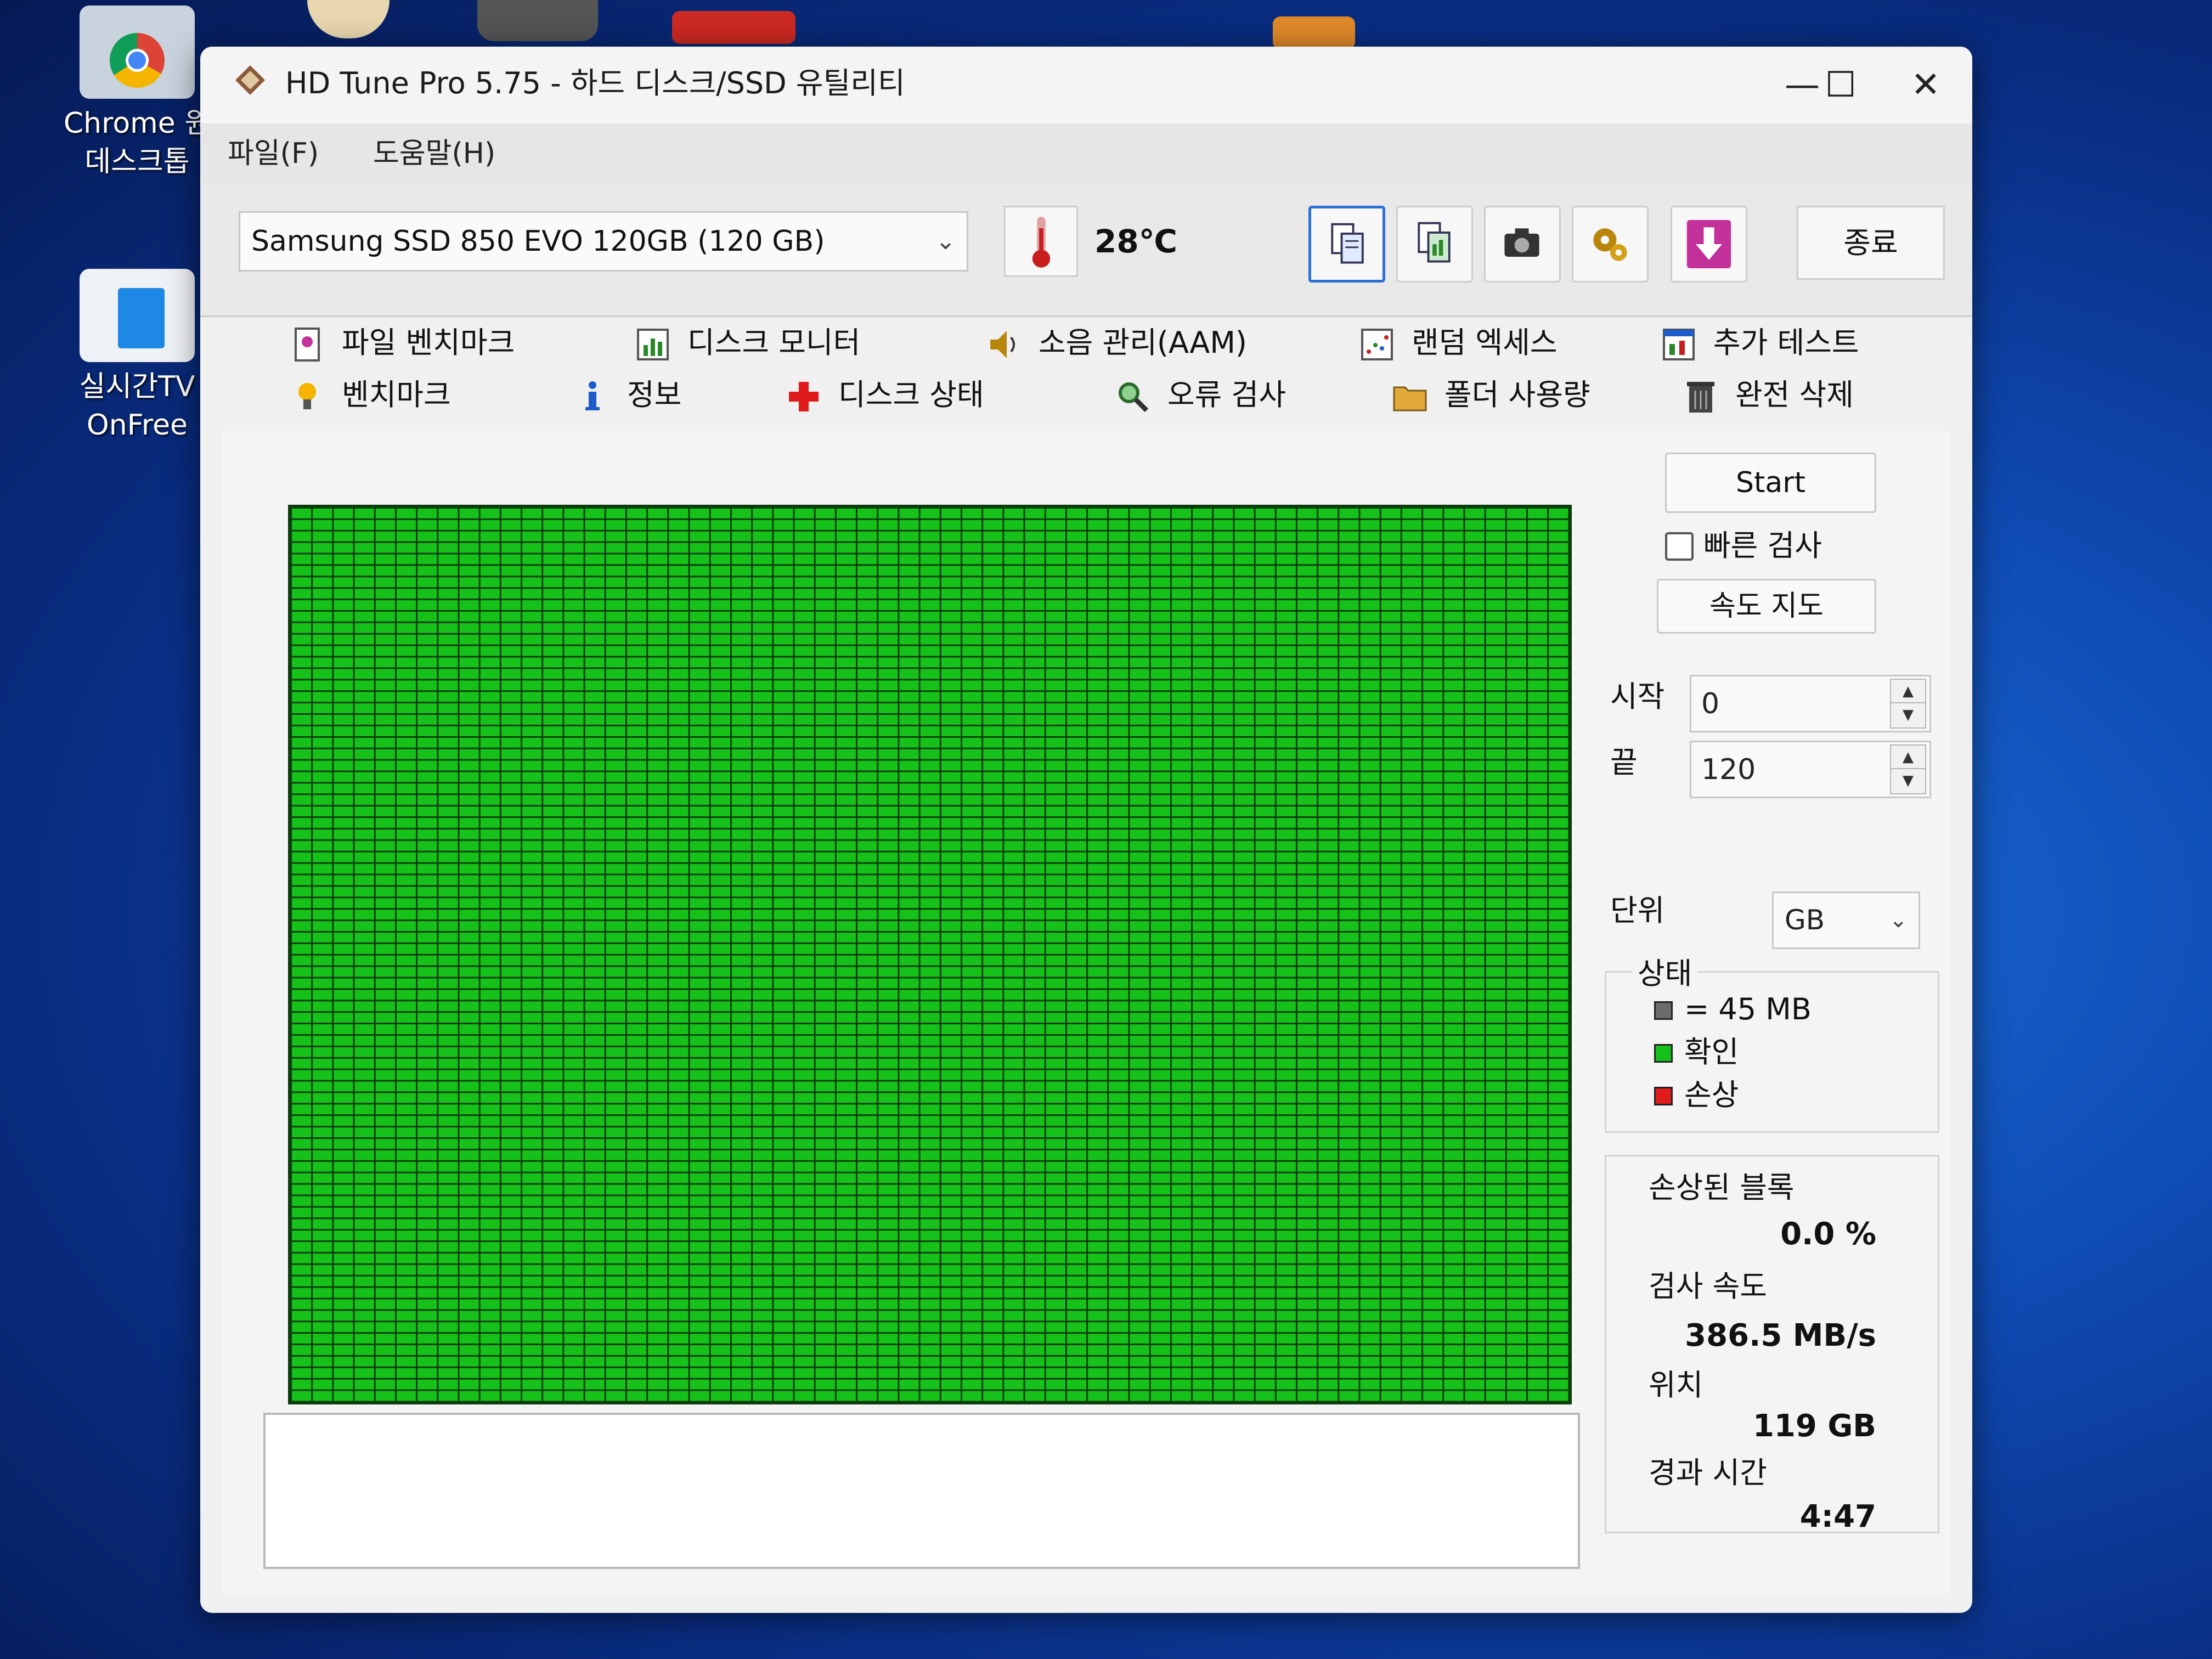  Describe the element at coordinates (397, 394) in the screenshot. I see `tab-label: 벤치마크` at that location.